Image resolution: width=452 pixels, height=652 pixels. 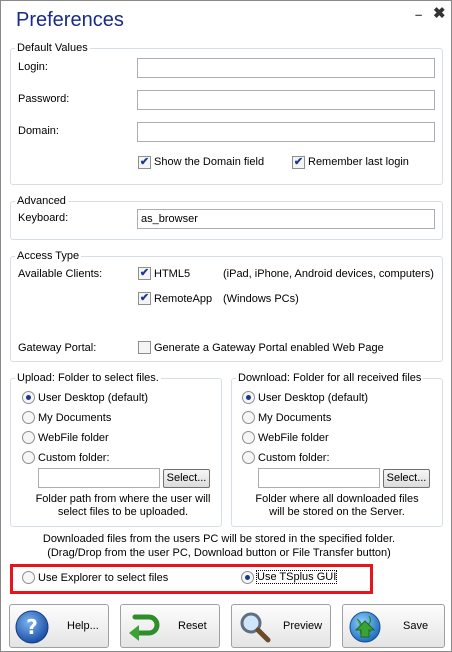 I want to click on download-option-custom: Custom folder:, so click(x=294, y=458).